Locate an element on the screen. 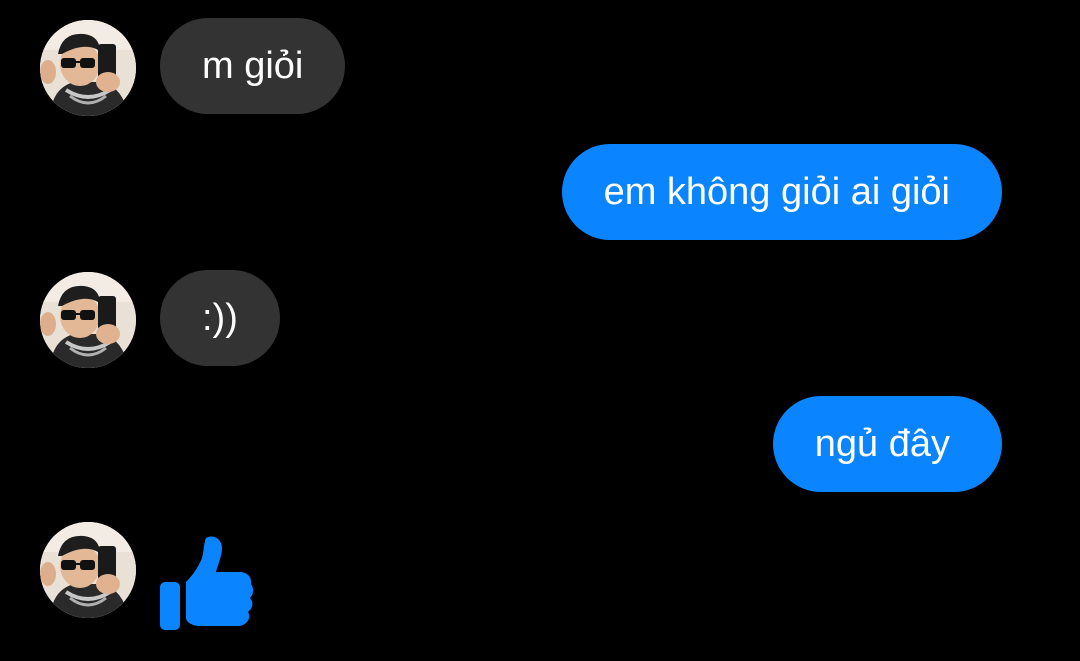  message-bubble-outgoing: ngủ đây is located at coordinates (887, 444).